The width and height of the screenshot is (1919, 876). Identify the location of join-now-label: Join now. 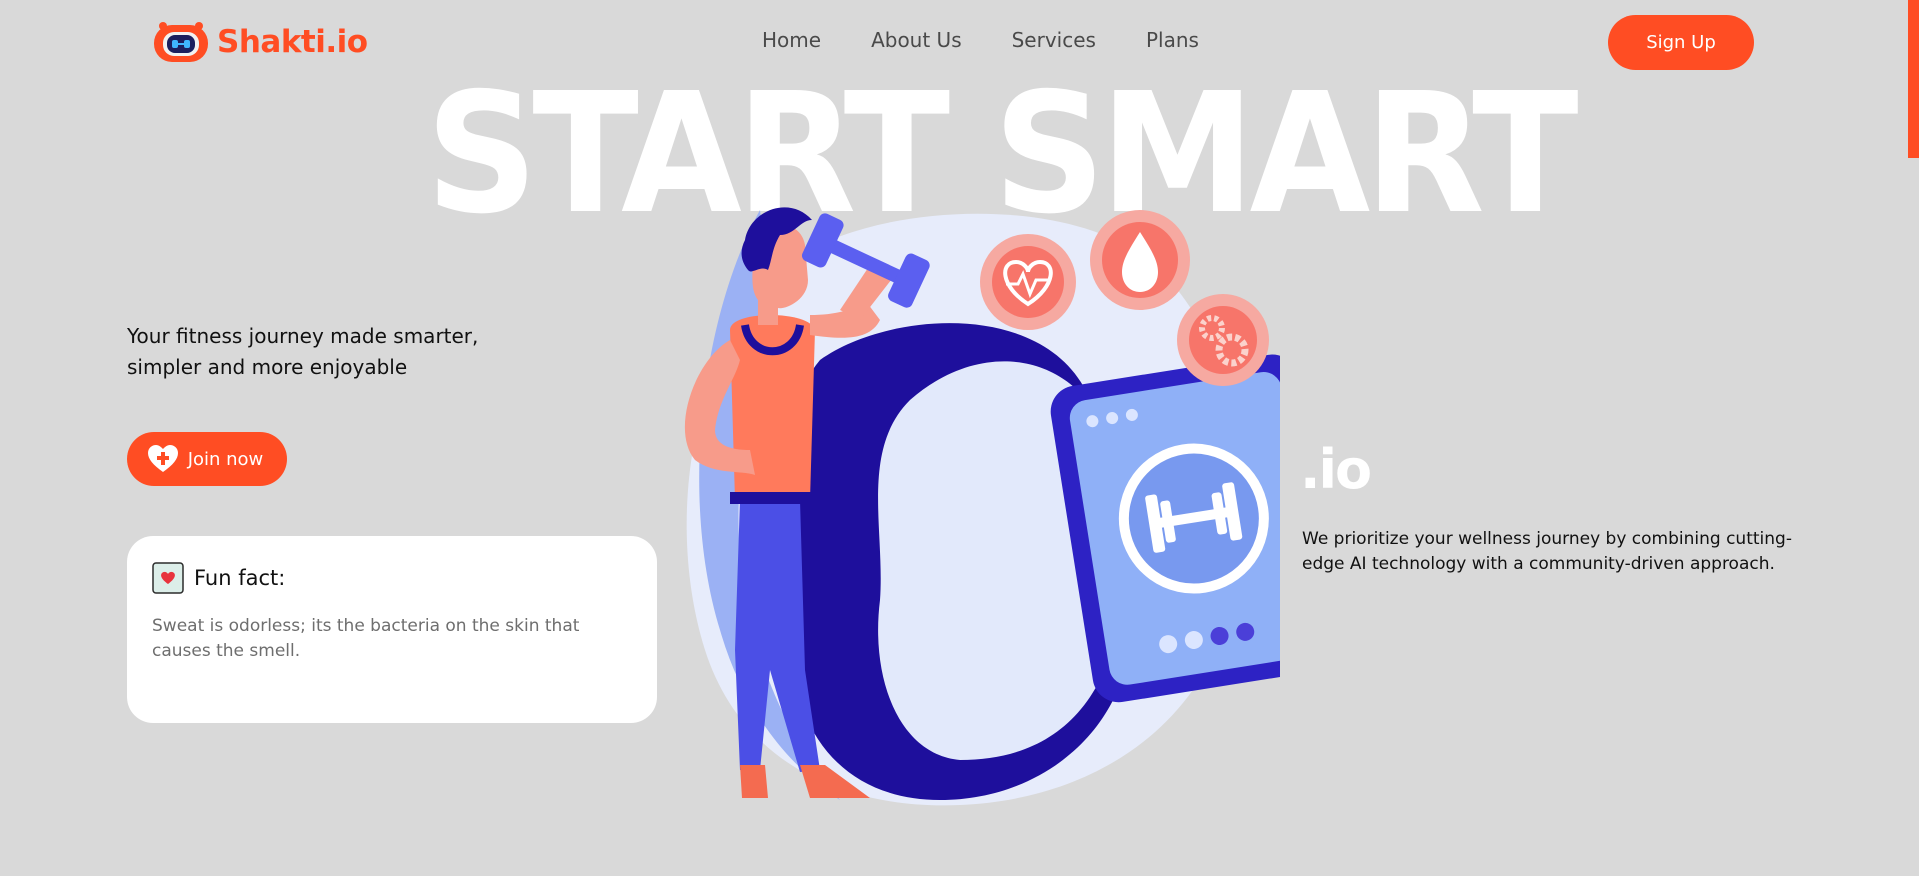
(225, 459).